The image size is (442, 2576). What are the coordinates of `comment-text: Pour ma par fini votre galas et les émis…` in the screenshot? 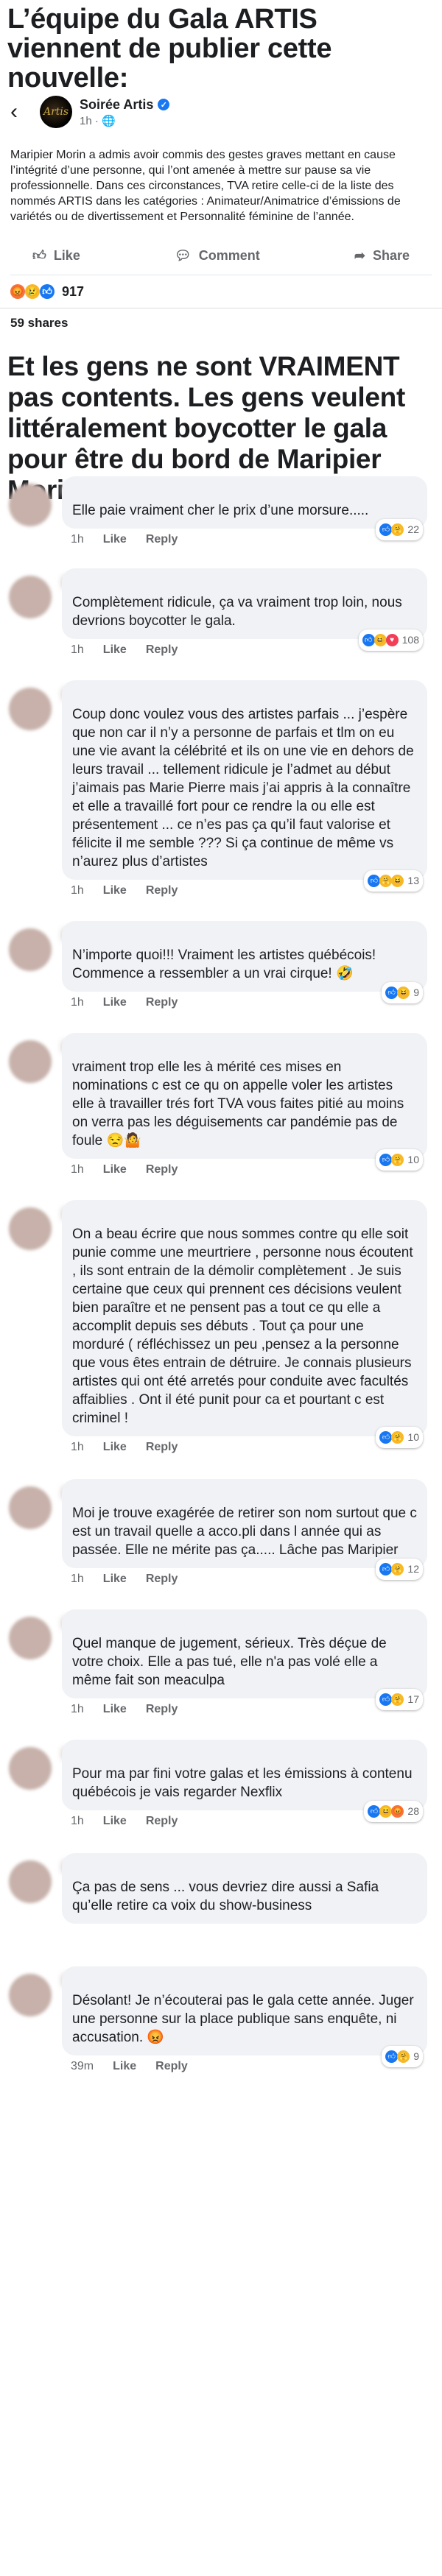 It's located at (242, 1783).